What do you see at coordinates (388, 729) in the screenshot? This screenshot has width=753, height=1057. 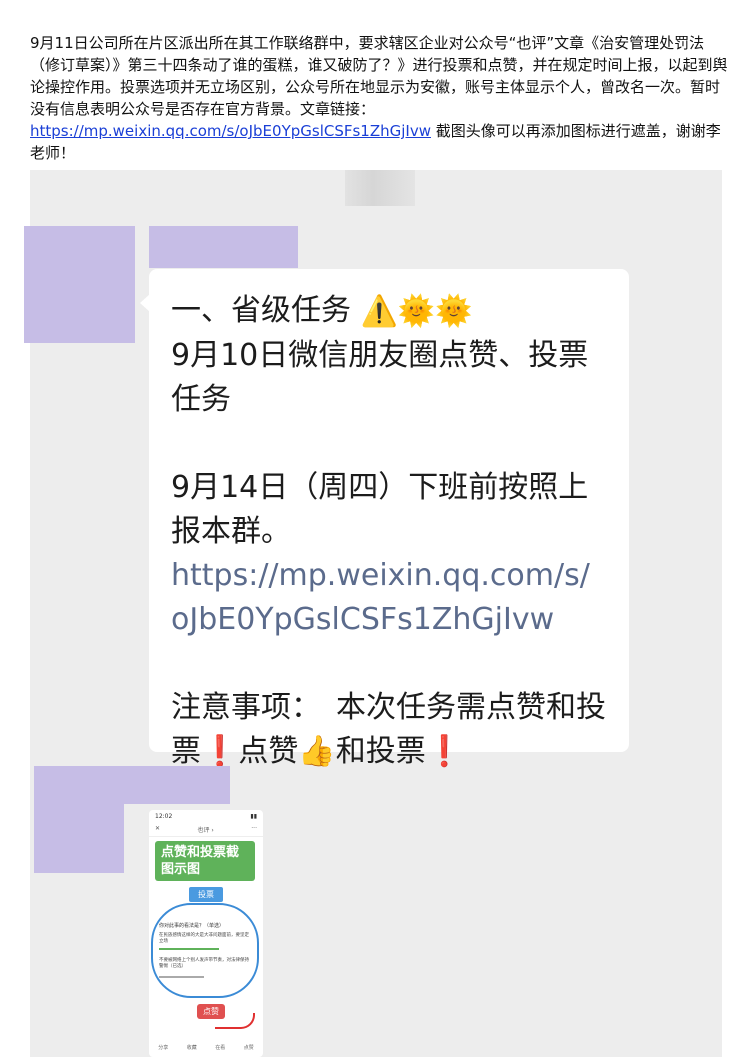 I see `message-line-note: 注意事项： 本次任务需点赞和投票❗点赞👍和投票❗` at bounding box center [388, 729].